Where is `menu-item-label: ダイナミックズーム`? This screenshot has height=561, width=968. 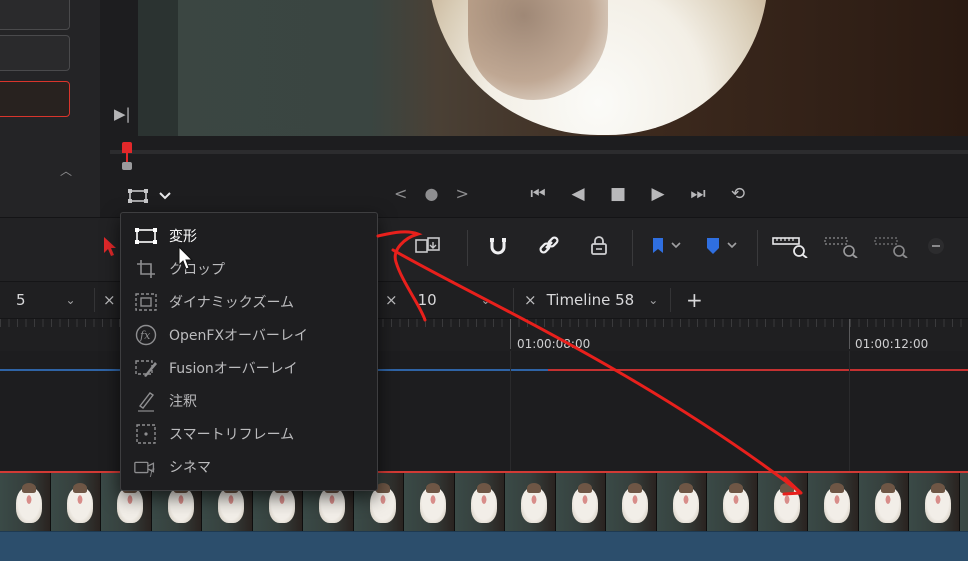 menu-item-label: ダイナミックズーム is located at coordinates (232, 302).